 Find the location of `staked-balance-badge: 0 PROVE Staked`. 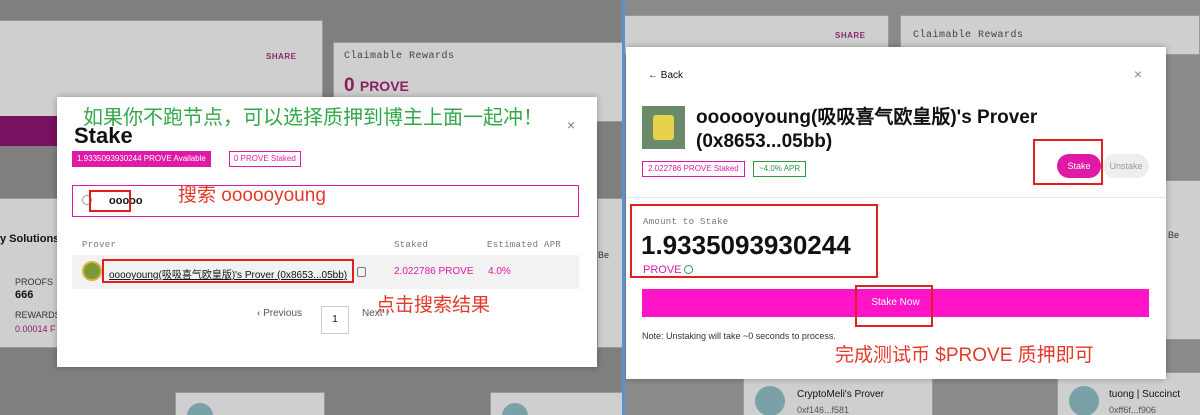

staked-balance-badge: 0 PROVE Staked is located at coordinates (265, 159).